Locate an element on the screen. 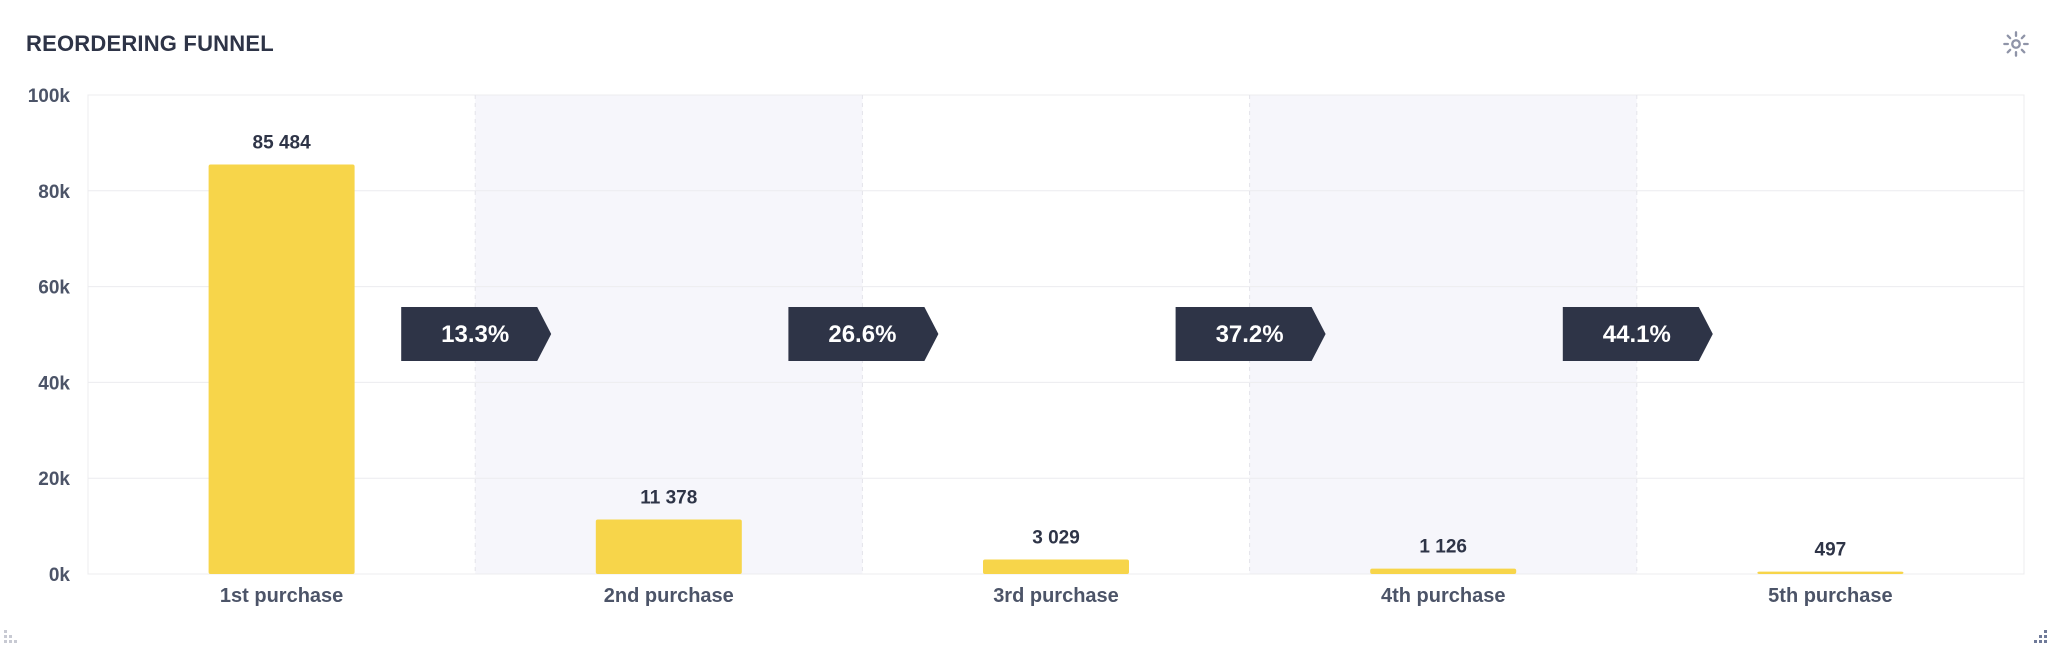  conversion-rate-label: 44.1% is located at coordinates (1637, 334).